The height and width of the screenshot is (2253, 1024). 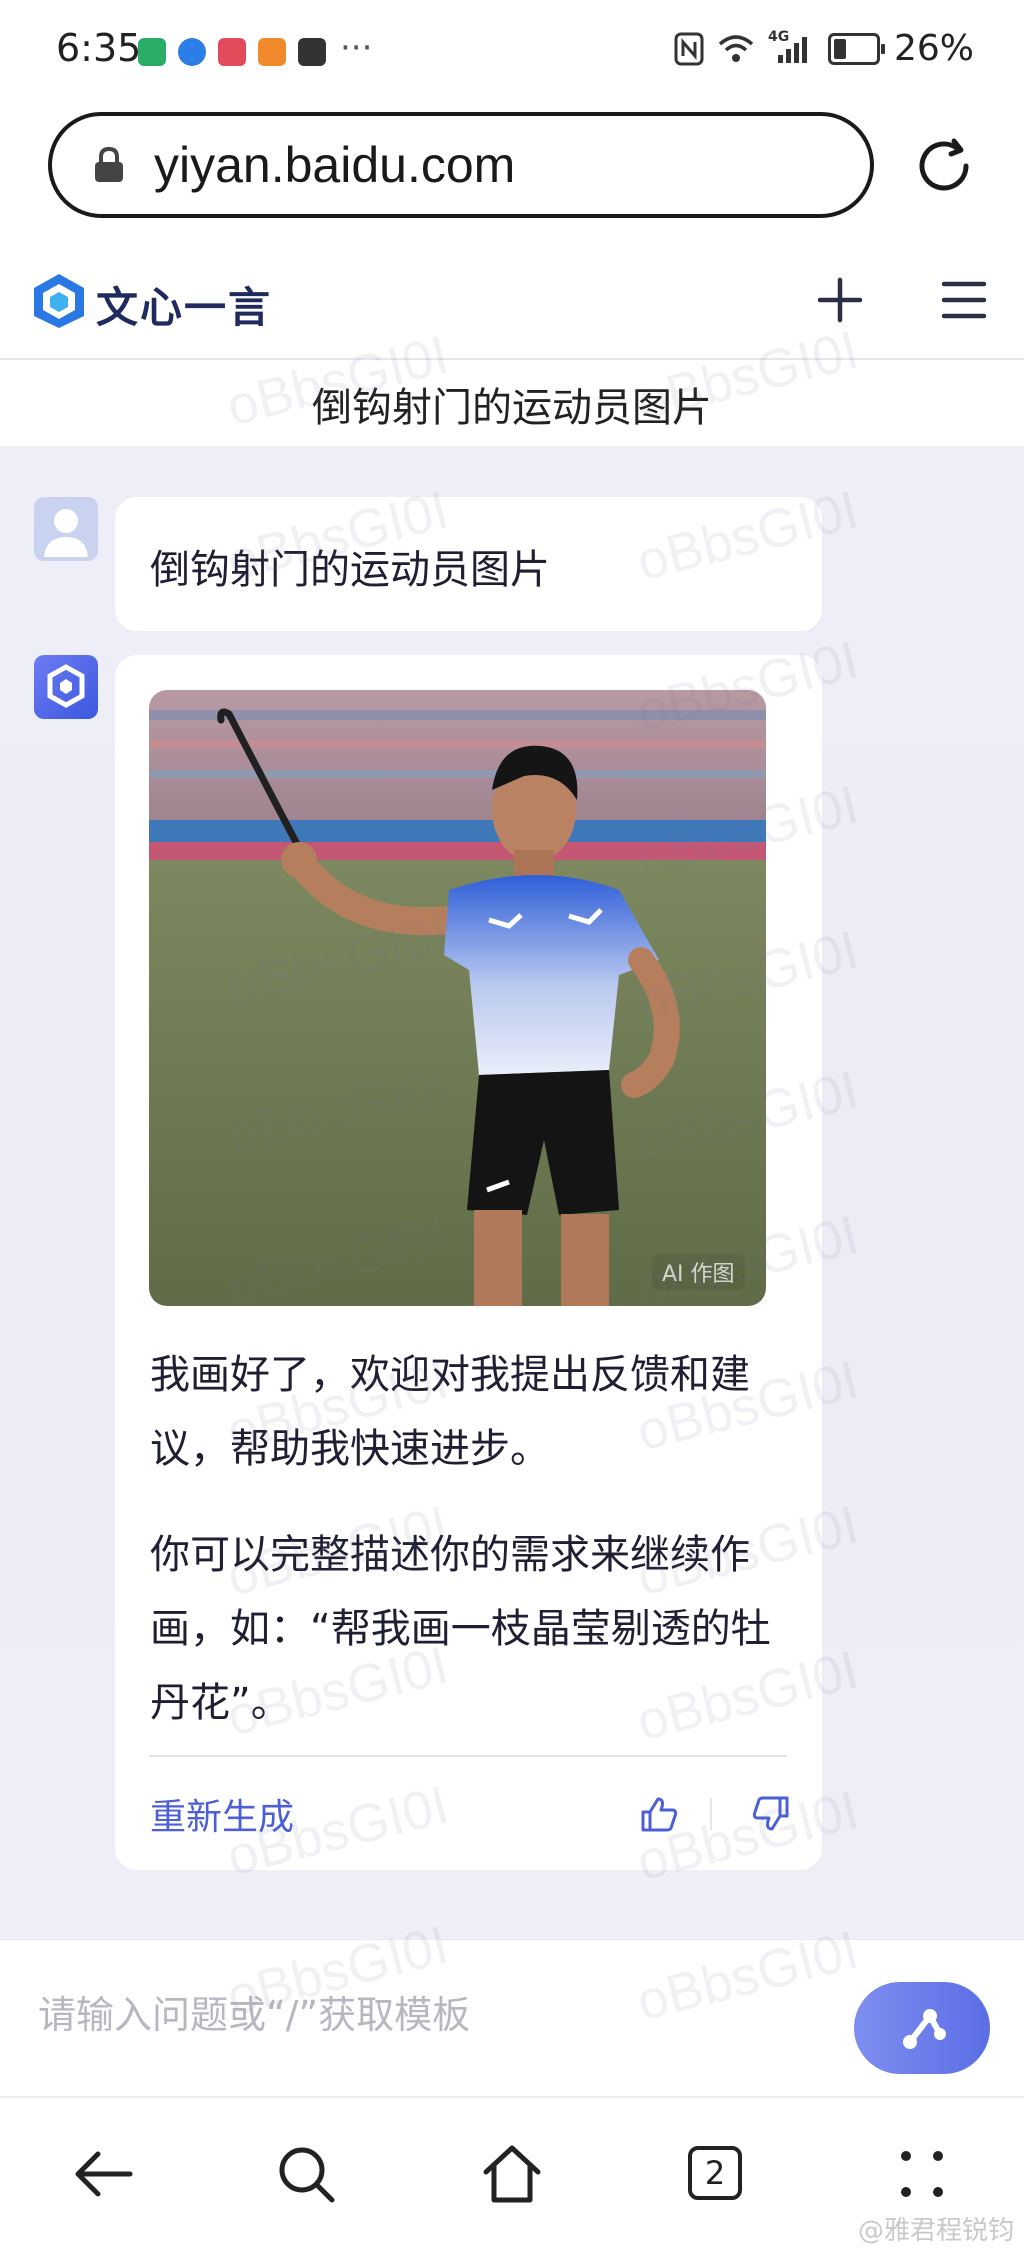 I want to click on video-icon, so click(x=272, y=52).